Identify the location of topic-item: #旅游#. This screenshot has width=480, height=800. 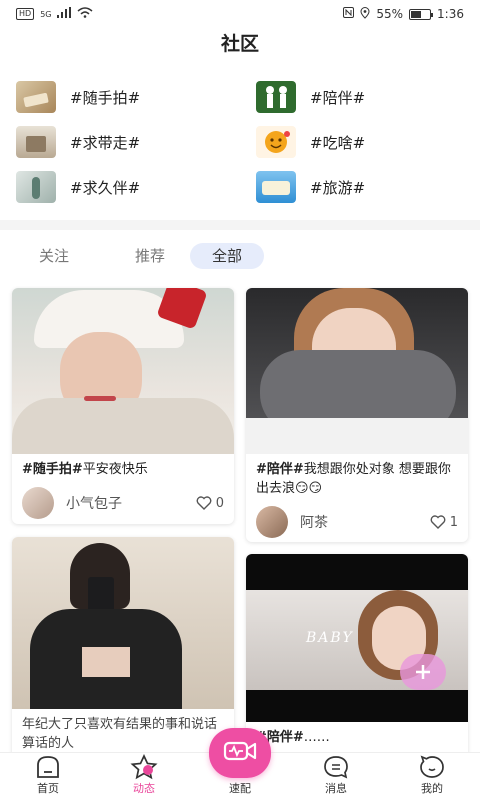
(360, 187).